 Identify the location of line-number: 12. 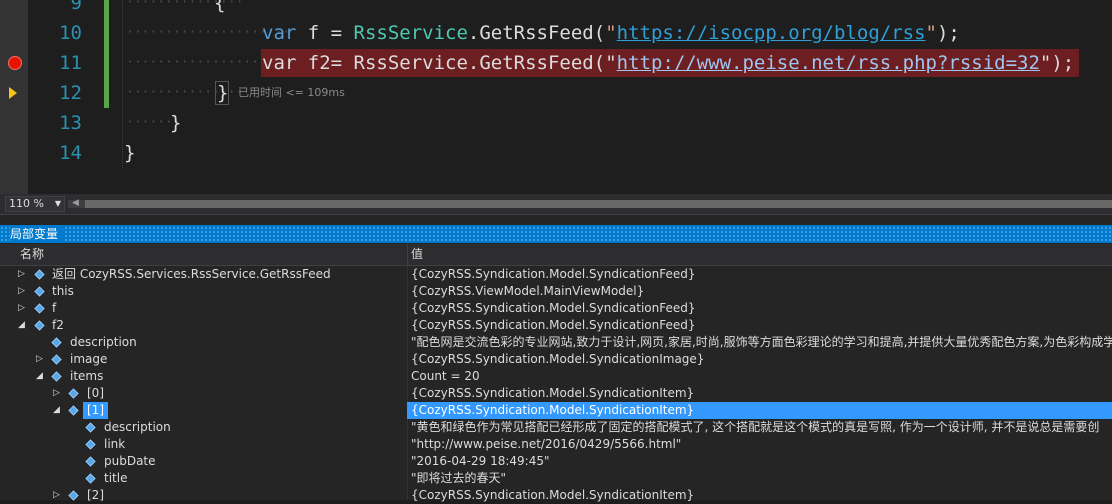
(70, 93).